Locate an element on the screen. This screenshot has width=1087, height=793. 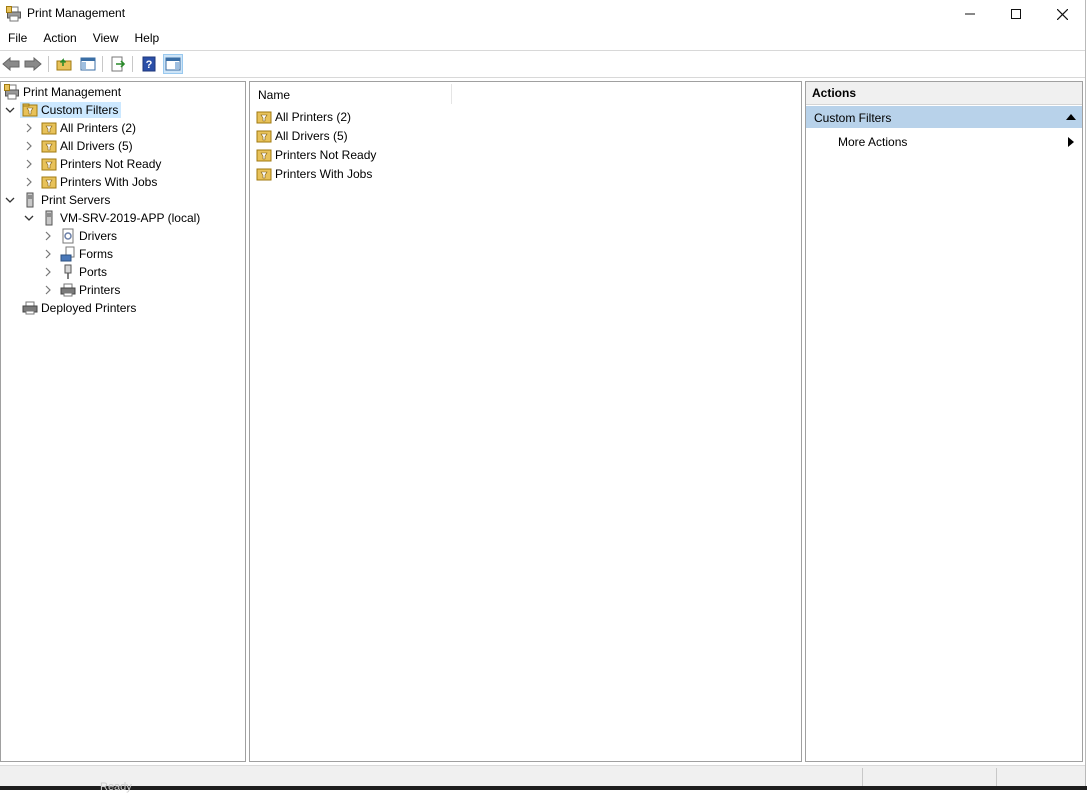
tree-item-ports: Ports is located at coordinates (74, 272).